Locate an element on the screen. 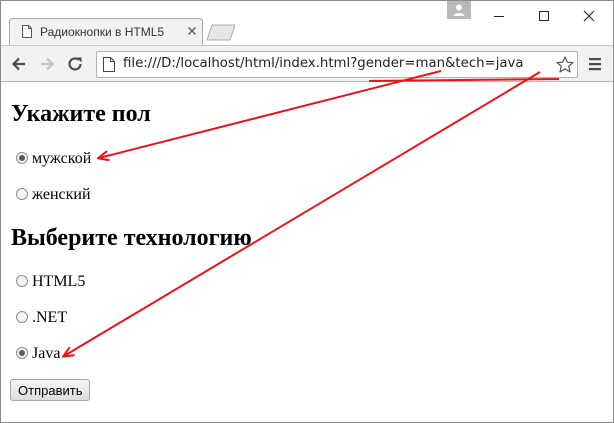  java-radio is located at coordinates (22, 353).